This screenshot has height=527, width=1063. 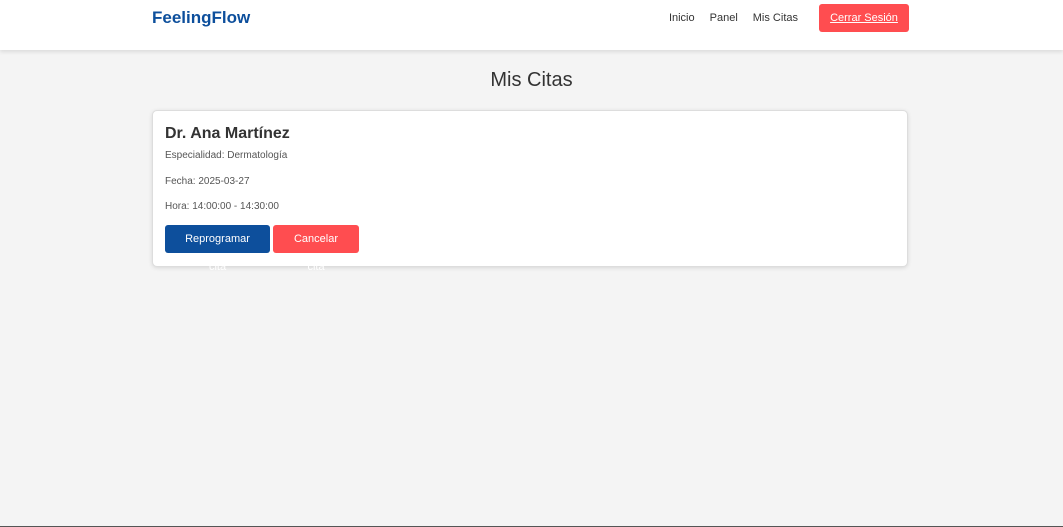 I want to click on logout-button: Cerrar Sesión, so click(x=864, y=18).